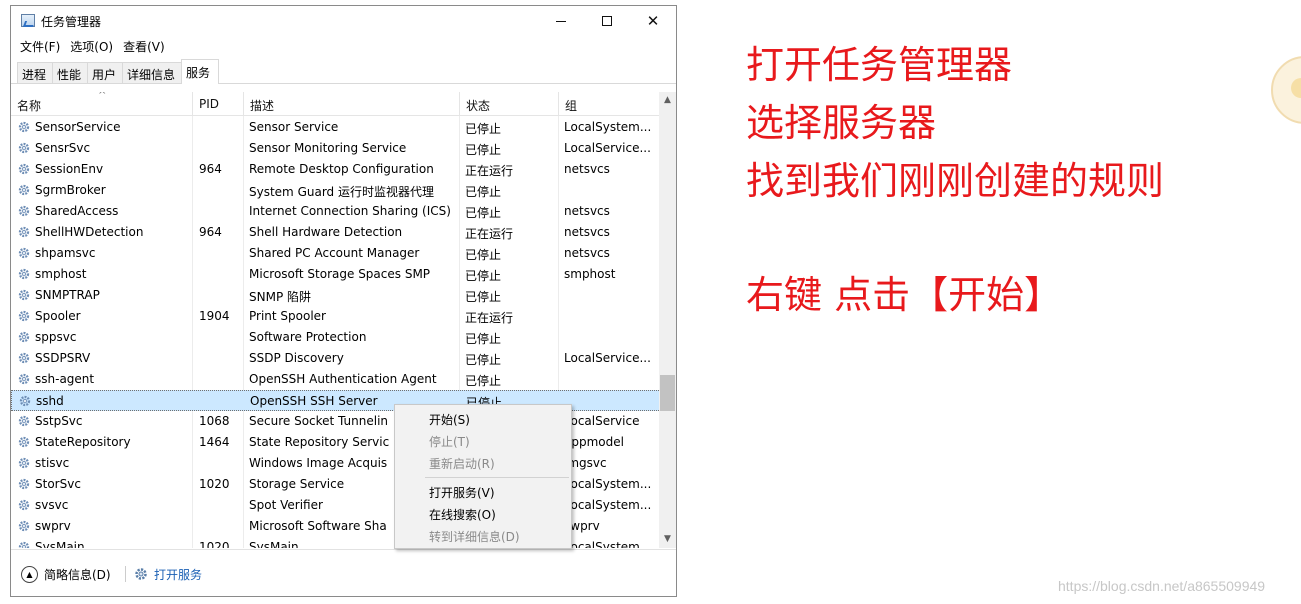 This screenshot has width=1301, height=604. I want to click on column-header-name-label: 名称, so click(29, 106).